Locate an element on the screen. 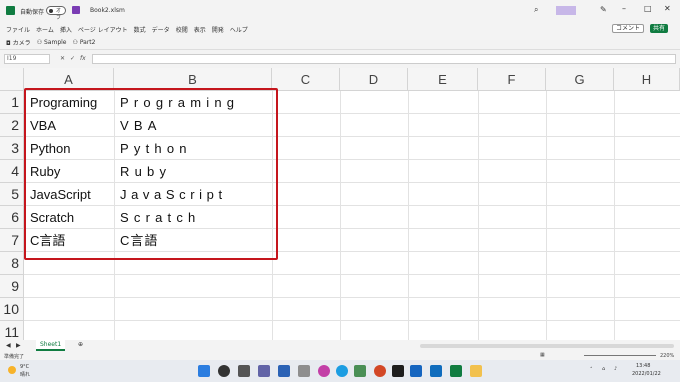  sample-label: Sample is located at coordinates (55, 42).